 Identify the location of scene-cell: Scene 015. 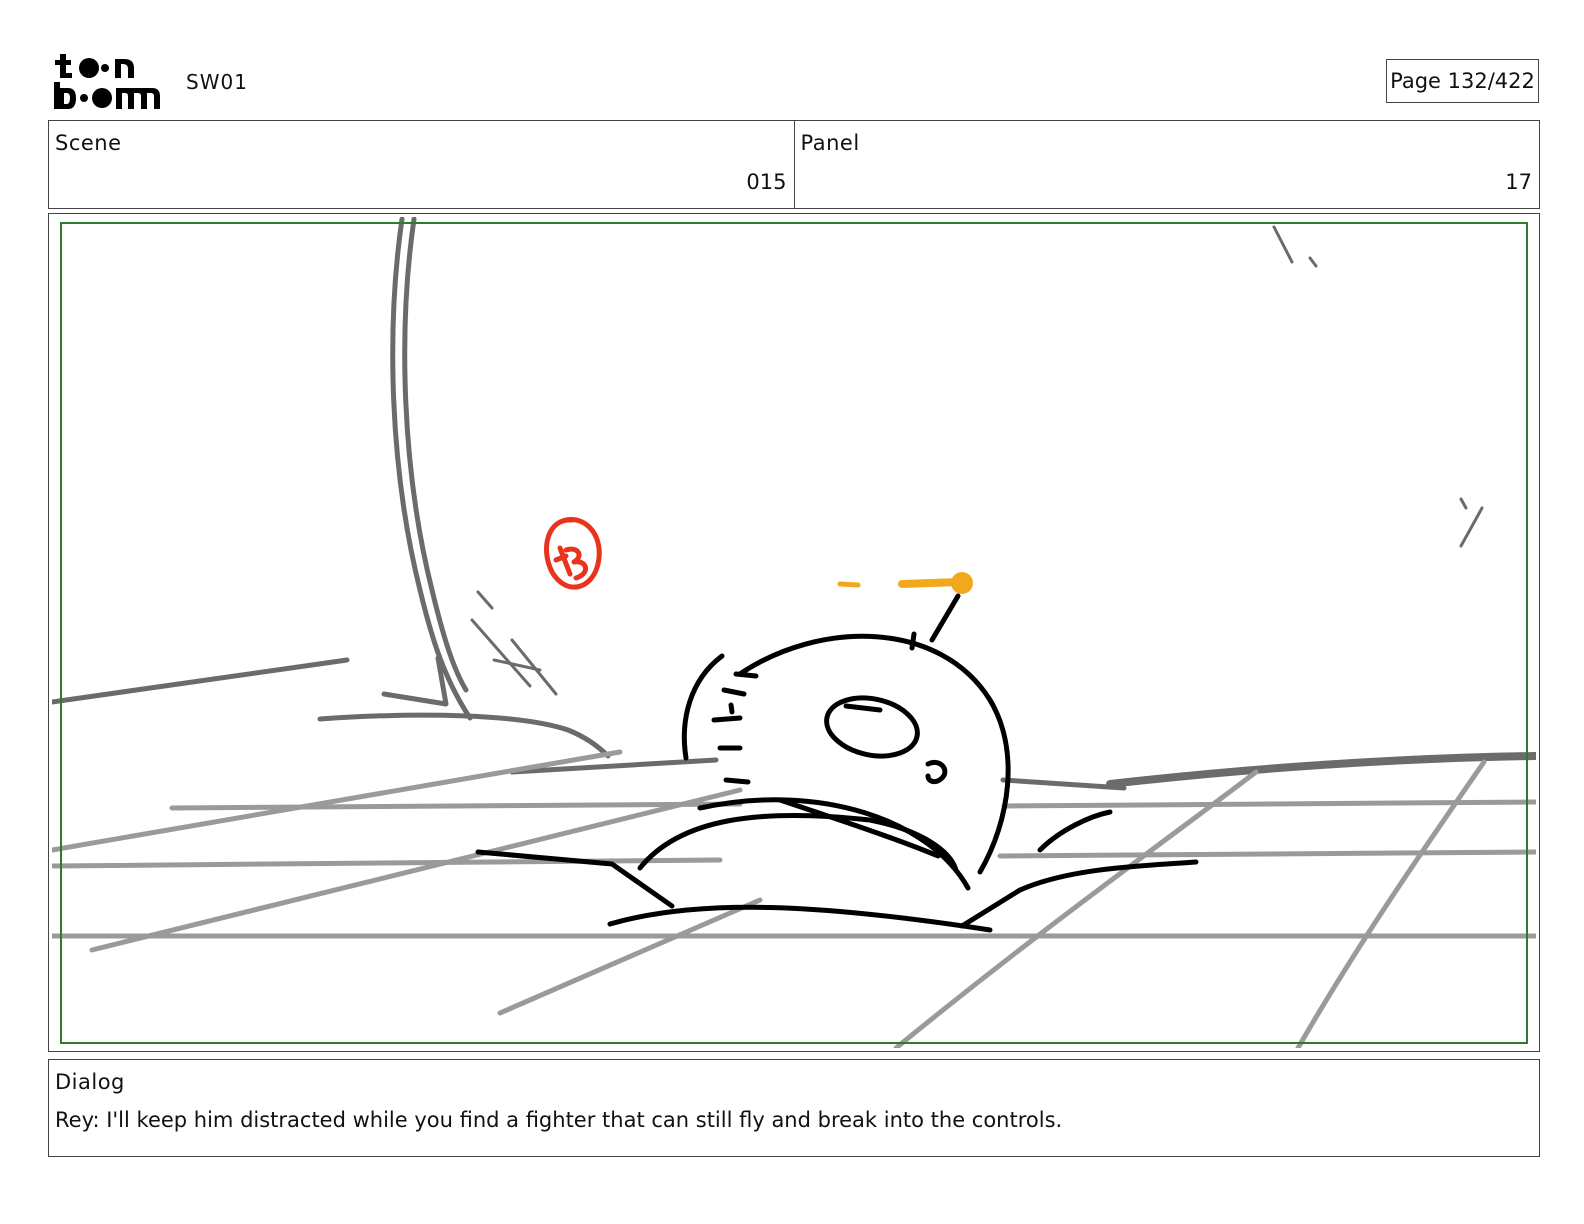
(421, 164).